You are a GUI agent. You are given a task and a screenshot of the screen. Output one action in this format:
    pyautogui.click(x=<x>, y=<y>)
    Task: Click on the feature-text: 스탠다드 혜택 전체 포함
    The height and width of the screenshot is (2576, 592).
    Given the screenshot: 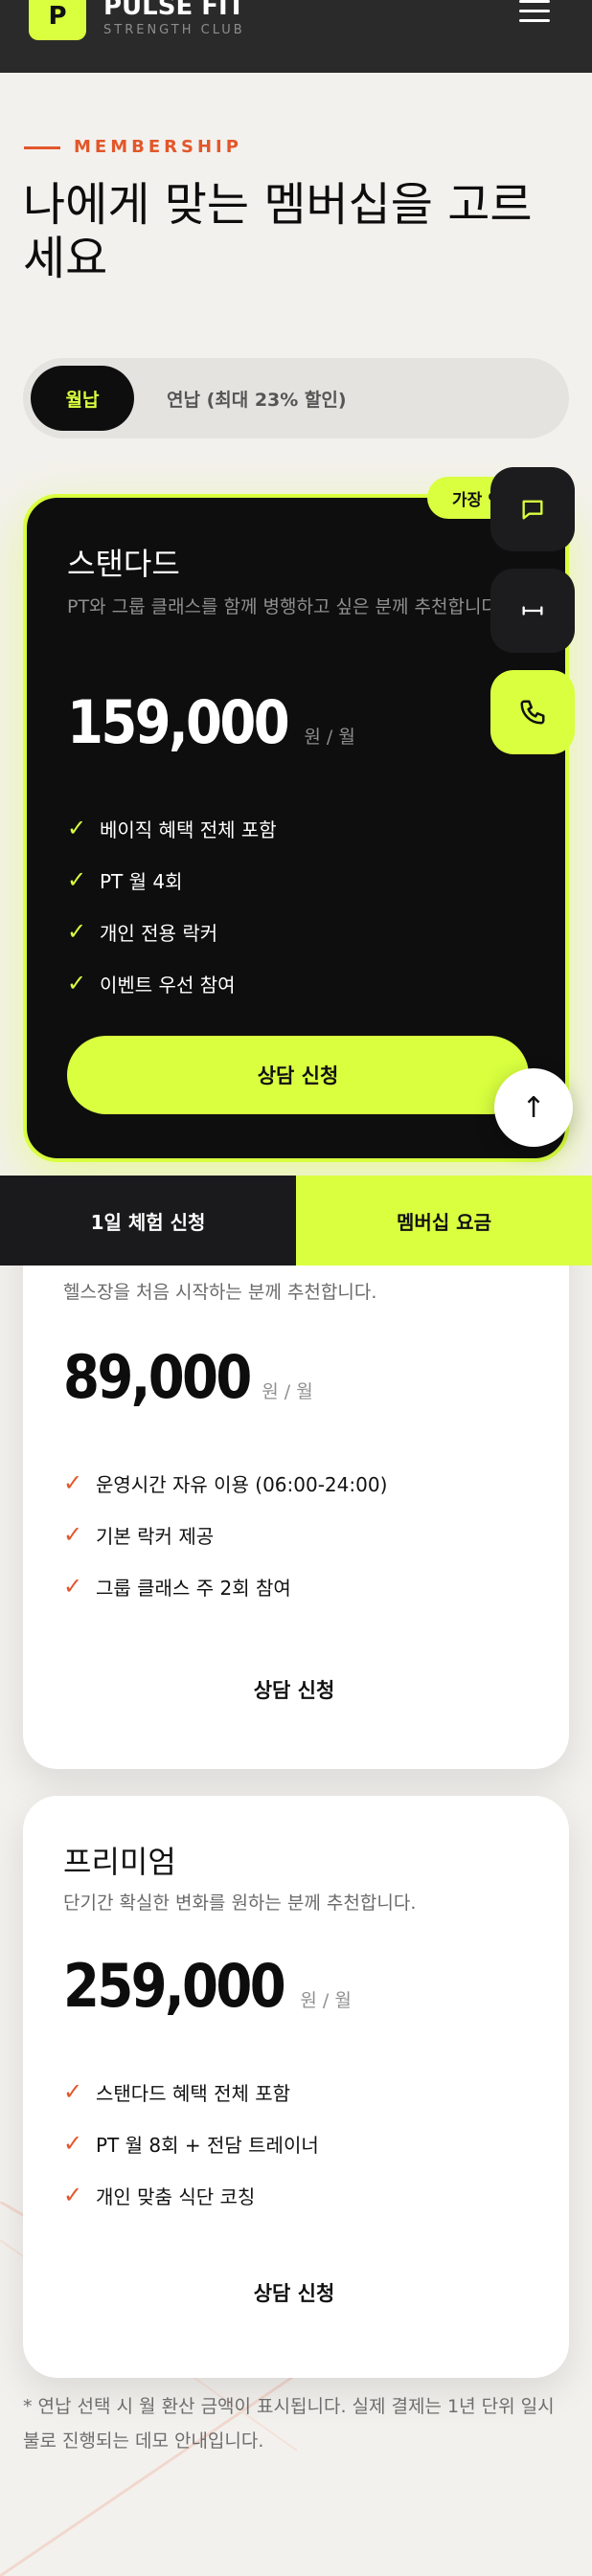 What is the action you would take?
    pyautogui.click(x=193, y=2093)
    